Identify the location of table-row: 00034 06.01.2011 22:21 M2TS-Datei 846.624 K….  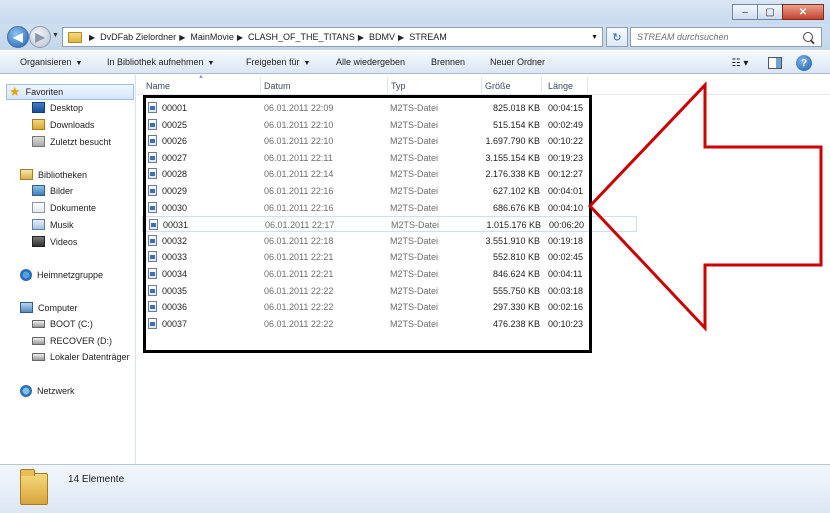
(388, 274).